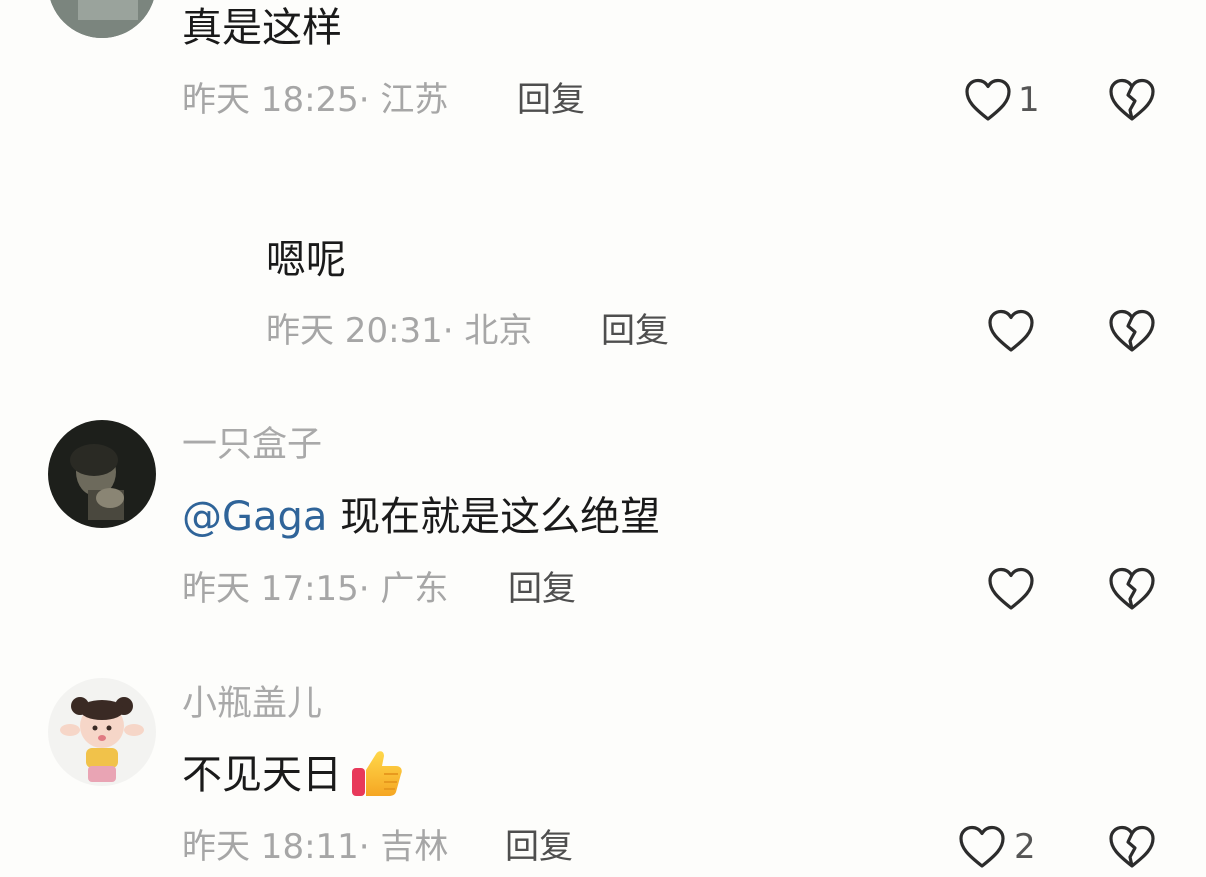 The width and height of the screenshot is (1206, 877). I want to click on comment-meta: 昨天 18:11· 吉林, so click(315, 847).